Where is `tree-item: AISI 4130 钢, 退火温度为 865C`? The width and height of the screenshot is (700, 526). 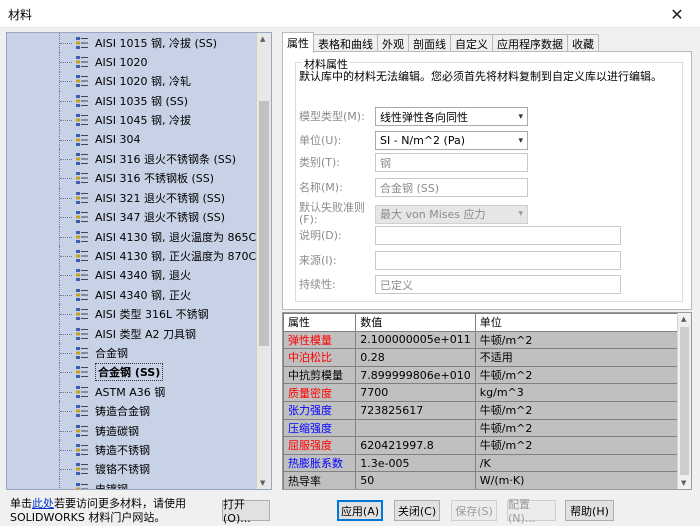 tree-item: AISI 4130 钢, 退火温度为 865C is located at coordinates (132, 236).